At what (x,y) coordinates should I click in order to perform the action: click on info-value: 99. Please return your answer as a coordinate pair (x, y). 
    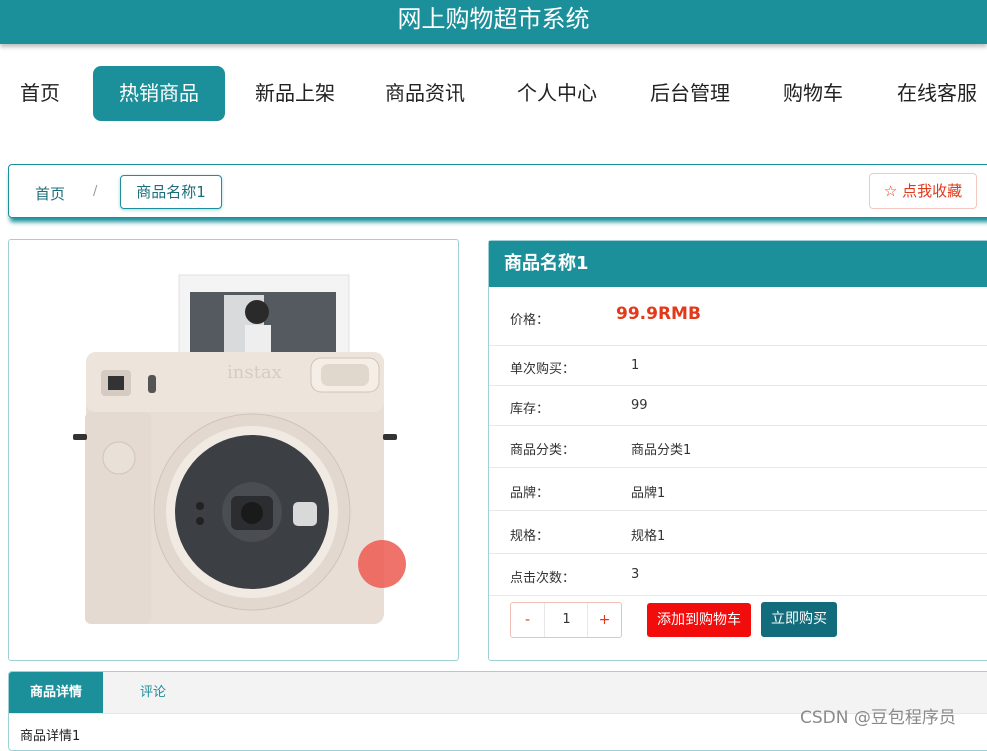
    Looking at the image, I should click on (639, 405).